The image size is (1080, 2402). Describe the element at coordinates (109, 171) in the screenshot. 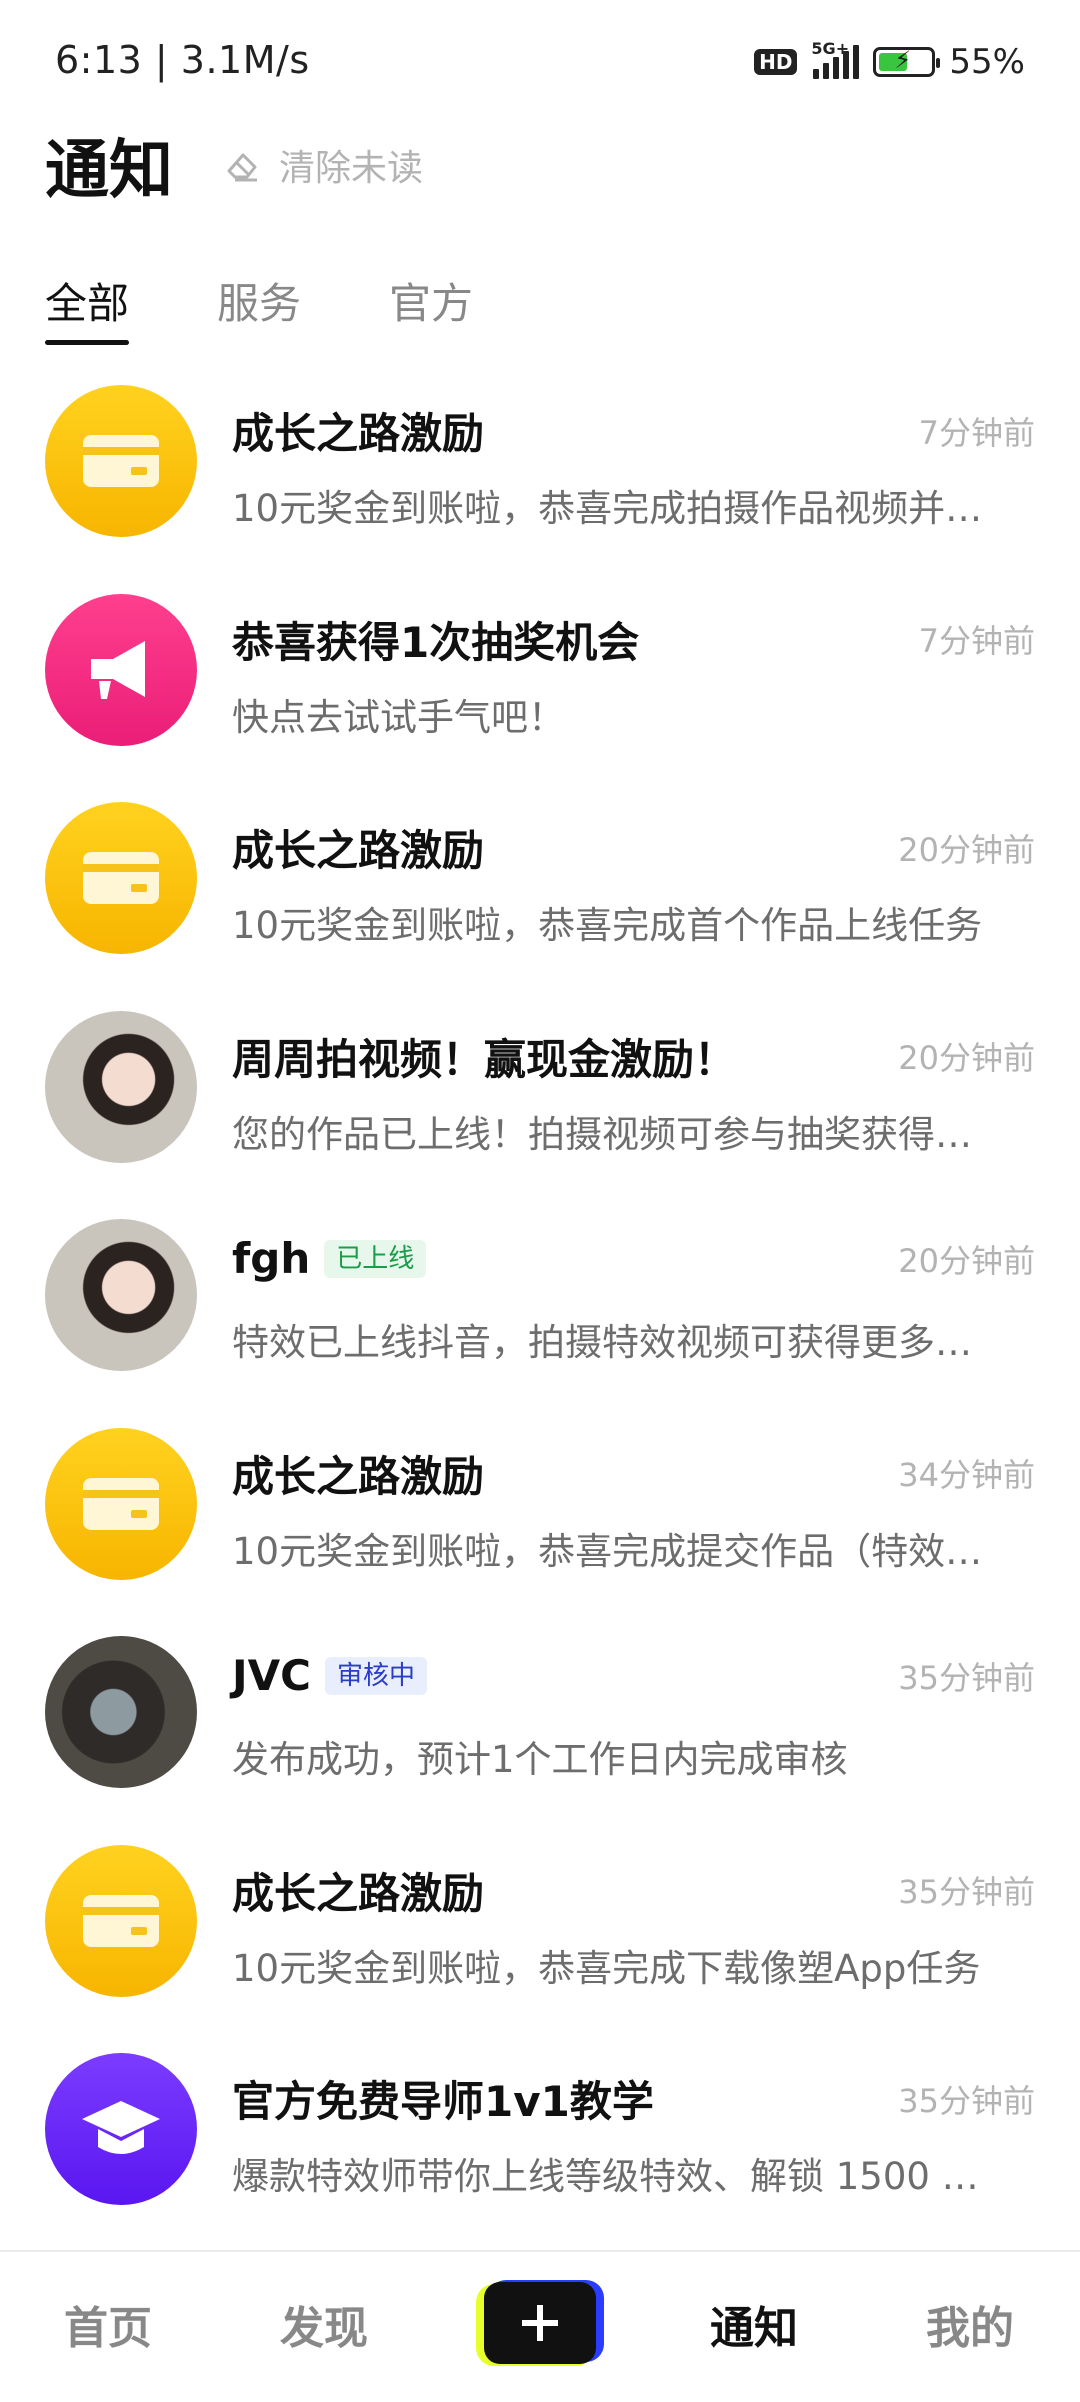

I see `page-title: 通知` at that location.